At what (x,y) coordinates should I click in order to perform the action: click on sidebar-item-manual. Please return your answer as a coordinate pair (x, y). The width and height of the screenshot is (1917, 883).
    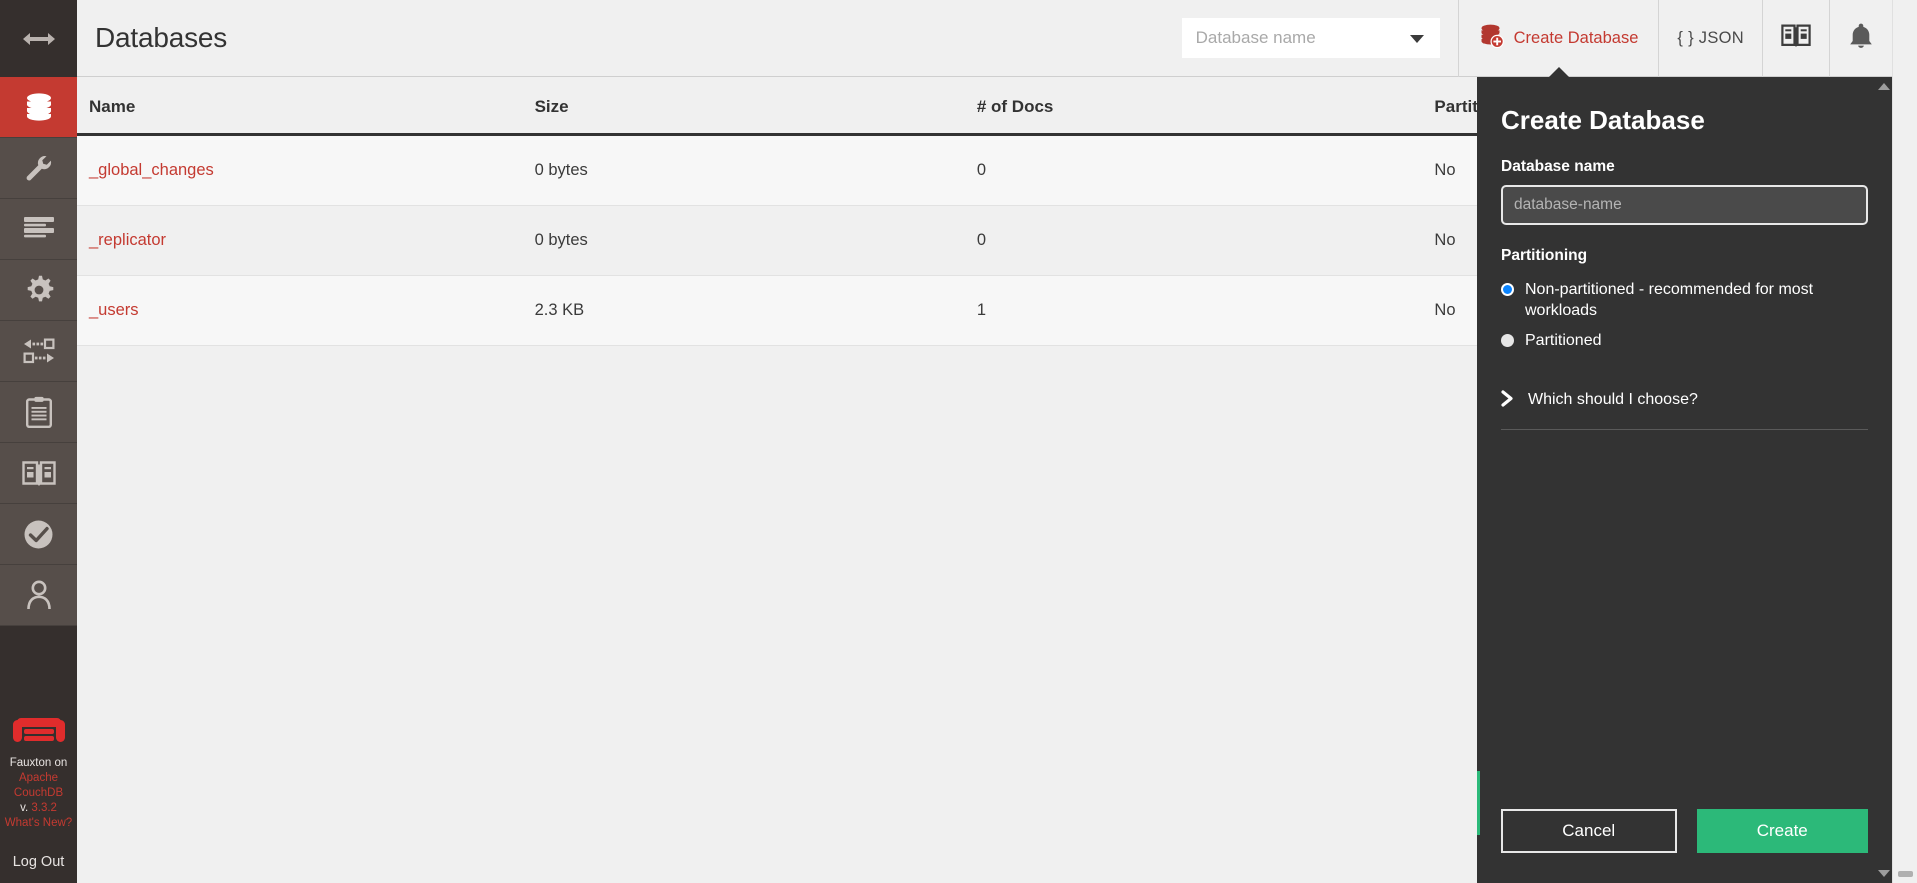
    Looking at the image, I should click on (38, 473).